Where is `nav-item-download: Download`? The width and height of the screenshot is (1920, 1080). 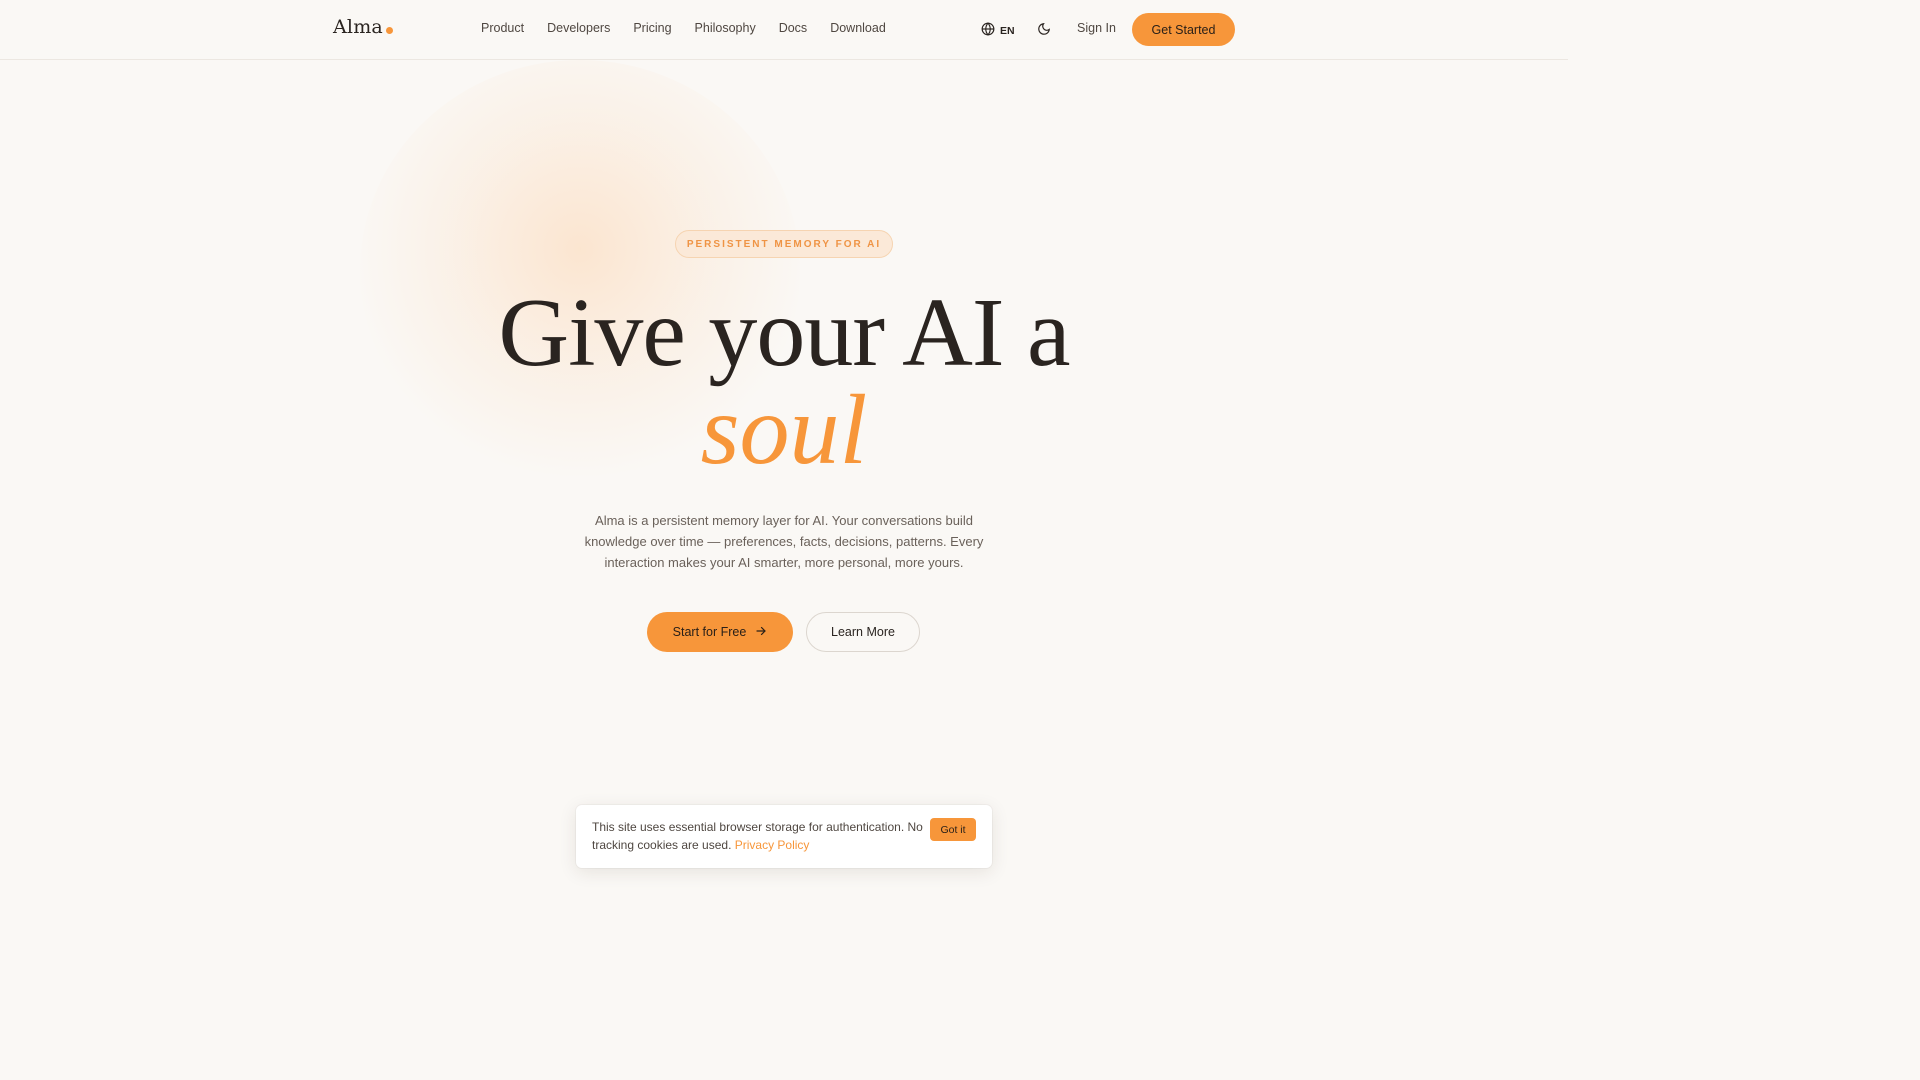
nav-item-download: Download is located at coordinates (858, 28).